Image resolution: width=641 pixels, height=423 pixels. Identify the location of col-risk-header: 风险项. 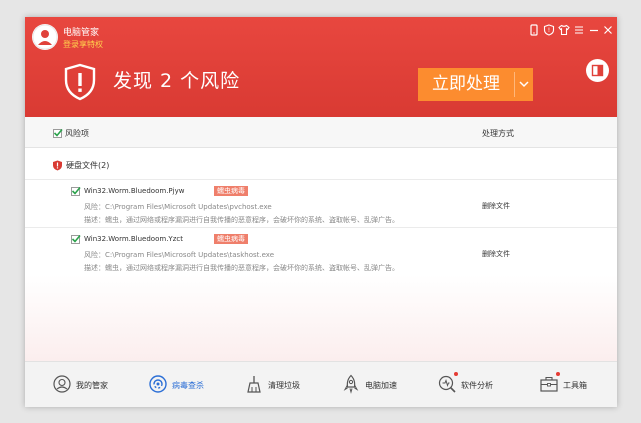
(77, 133).